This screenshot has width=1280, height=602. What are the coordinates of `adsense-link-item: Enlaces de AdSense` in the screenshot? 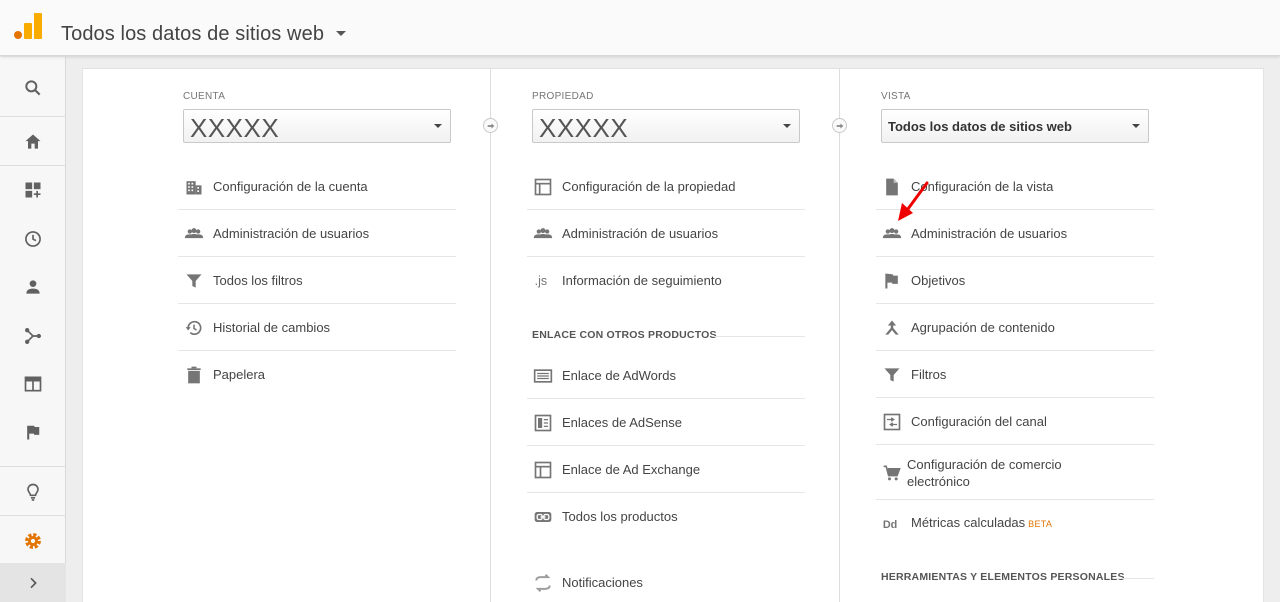 It's located at (604, 422).